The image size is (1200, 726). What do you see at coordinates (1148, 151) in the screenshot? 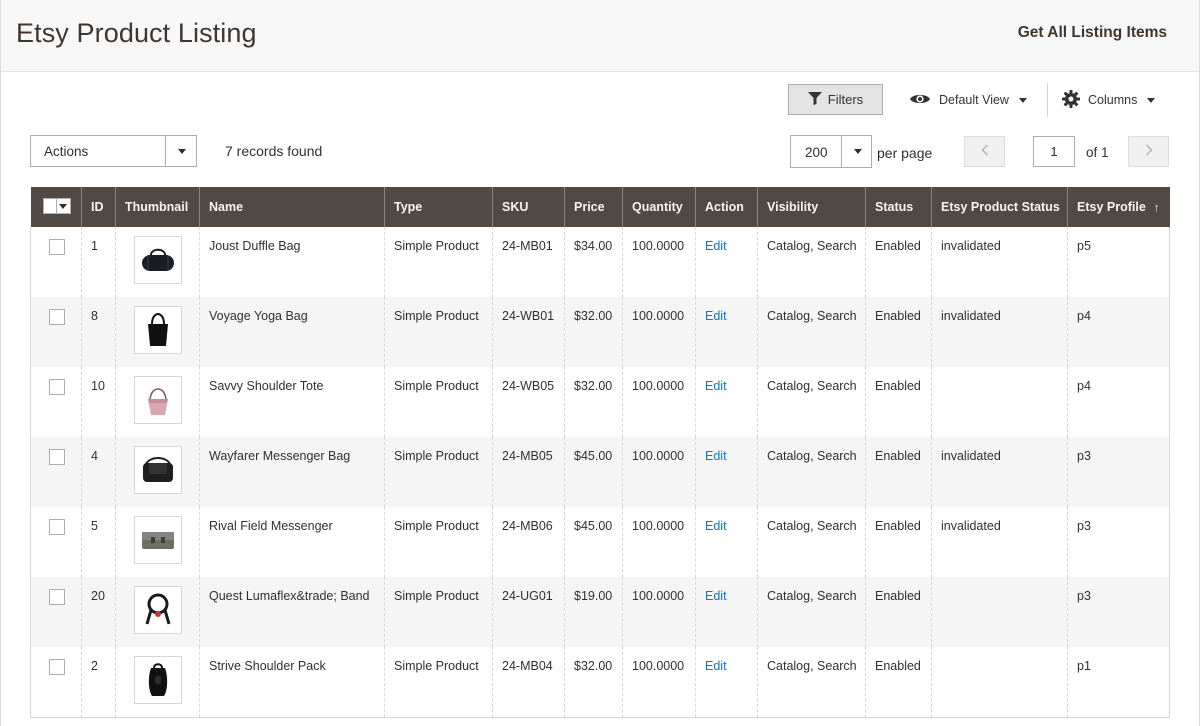
I see `next-page-button` at bounding box center [1148, 151].